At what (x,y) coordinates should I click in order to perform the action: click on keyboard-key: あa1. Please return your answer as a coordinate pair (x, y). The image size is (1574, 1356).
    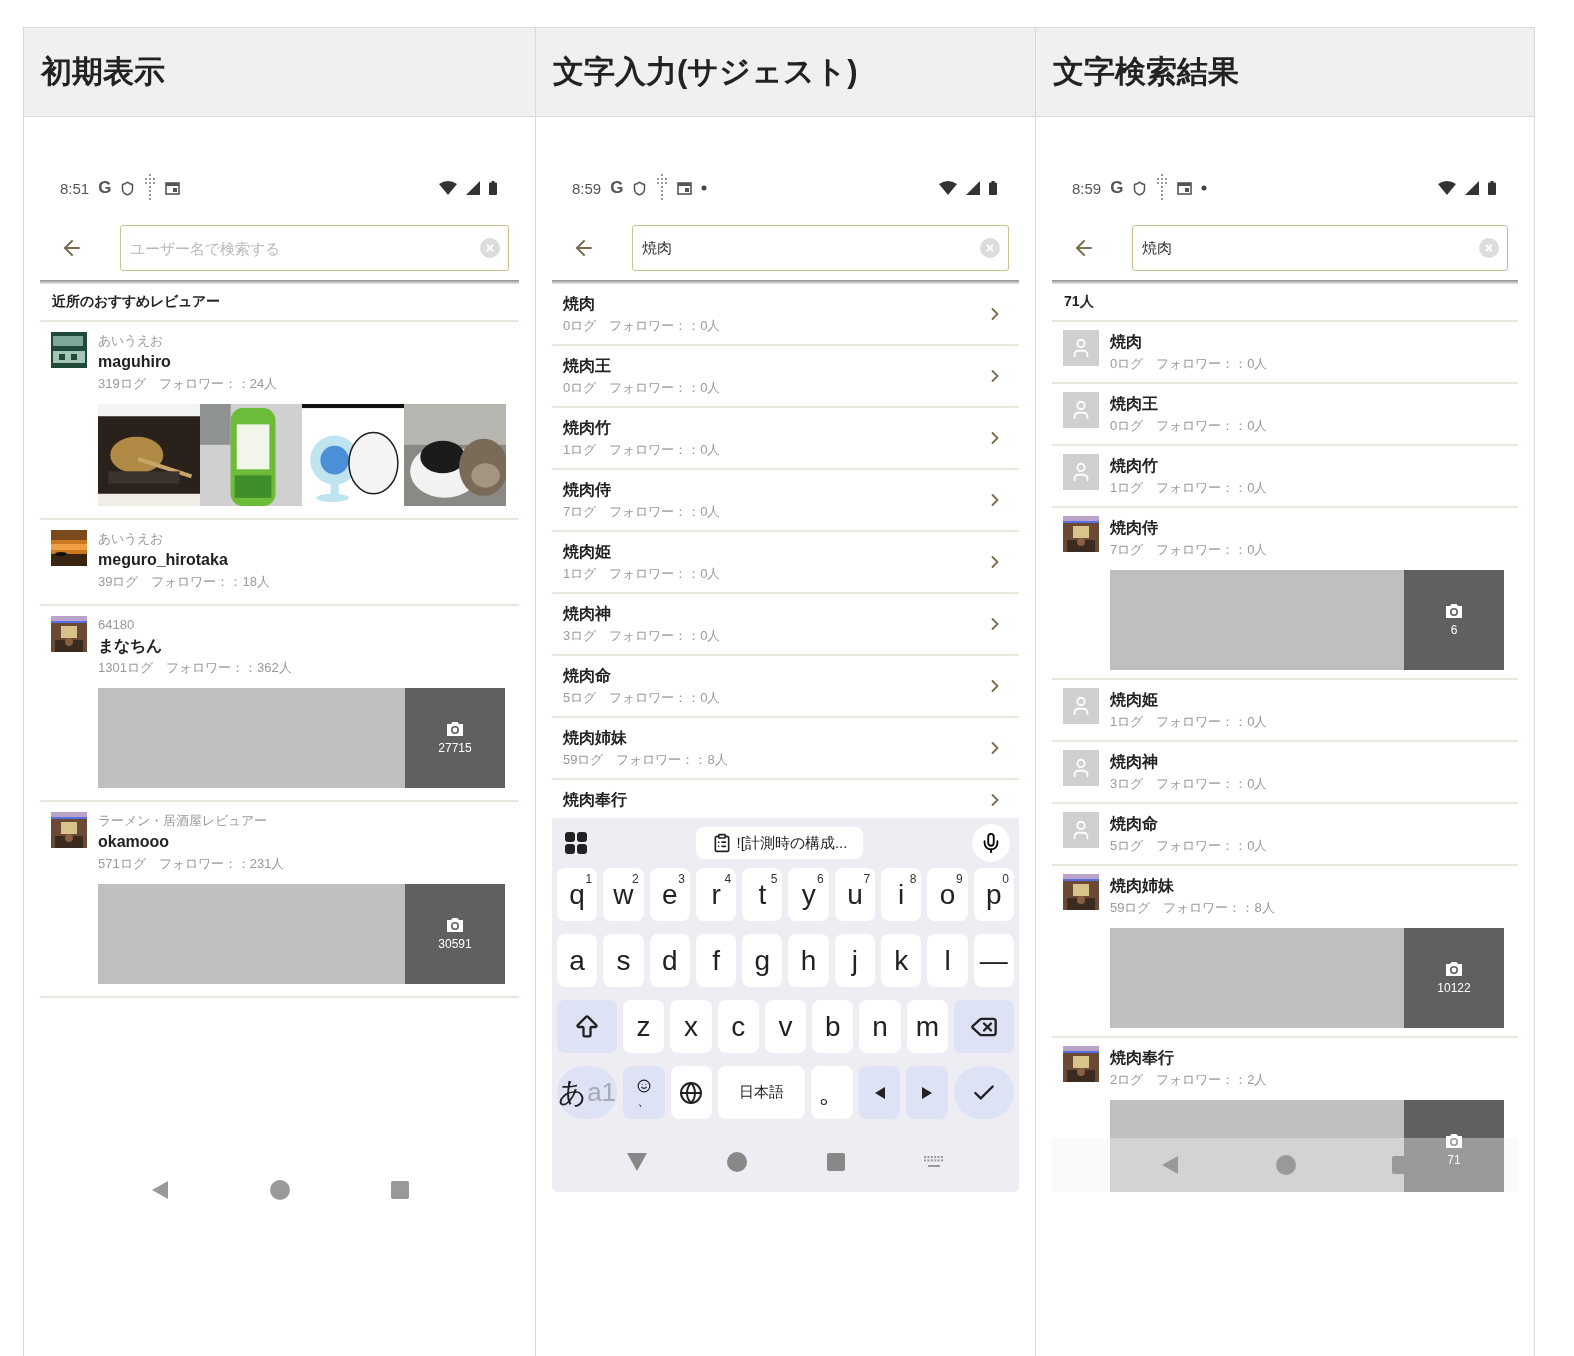
    Looking at the image, I should click on (587, 1092).